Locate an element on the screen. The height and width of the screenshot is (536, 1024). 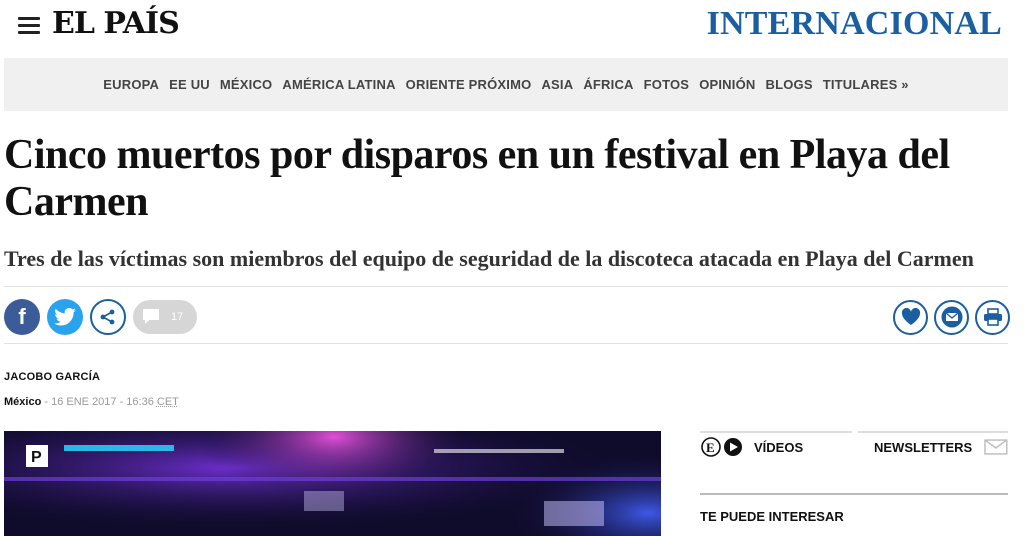
article-date: 16 ENE 2017 - 16:36 is located at coordinates (102, 402).